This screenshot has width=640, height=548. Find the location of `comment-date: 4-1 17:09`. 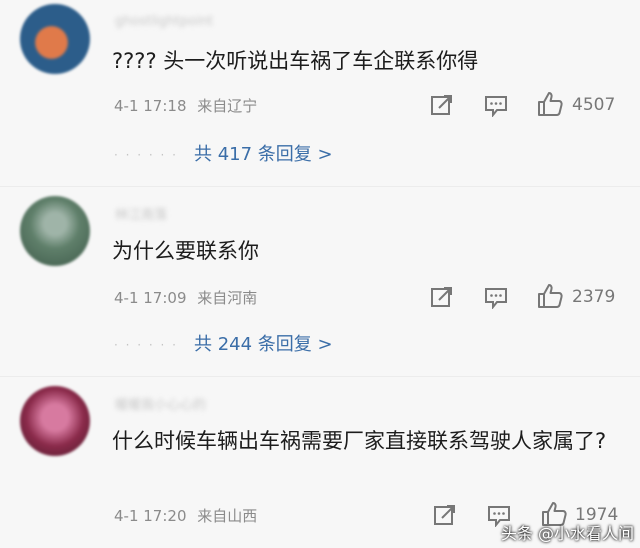

comment-date: 4-1 17:09 is located at coordinates (150, 298).